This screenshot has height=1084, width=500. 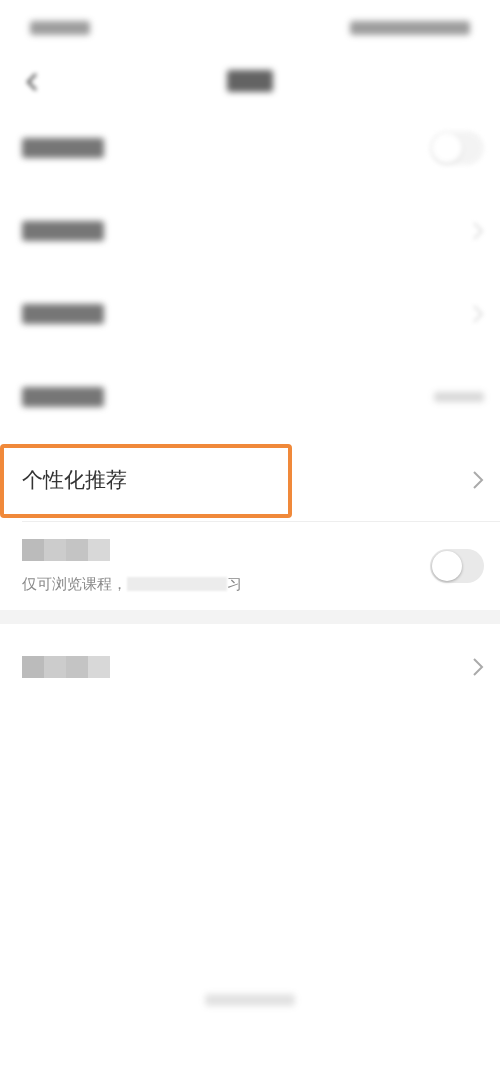 I want to click on blurred-title, so click(x=250, y=81).